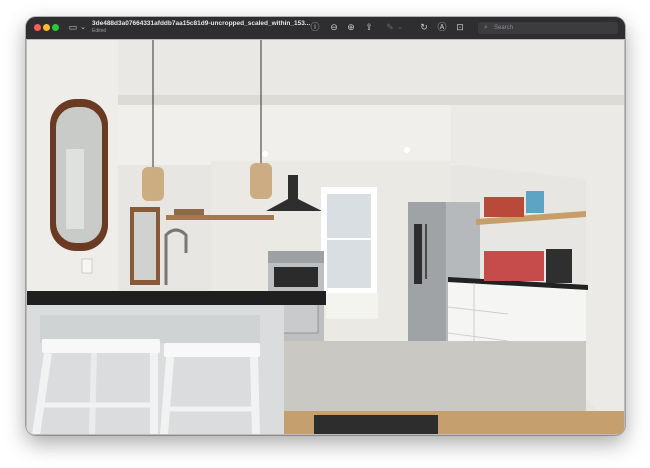 This screenshot has height=468, width=650. I want to click on share-icon: ⇪, so click(369, 27).